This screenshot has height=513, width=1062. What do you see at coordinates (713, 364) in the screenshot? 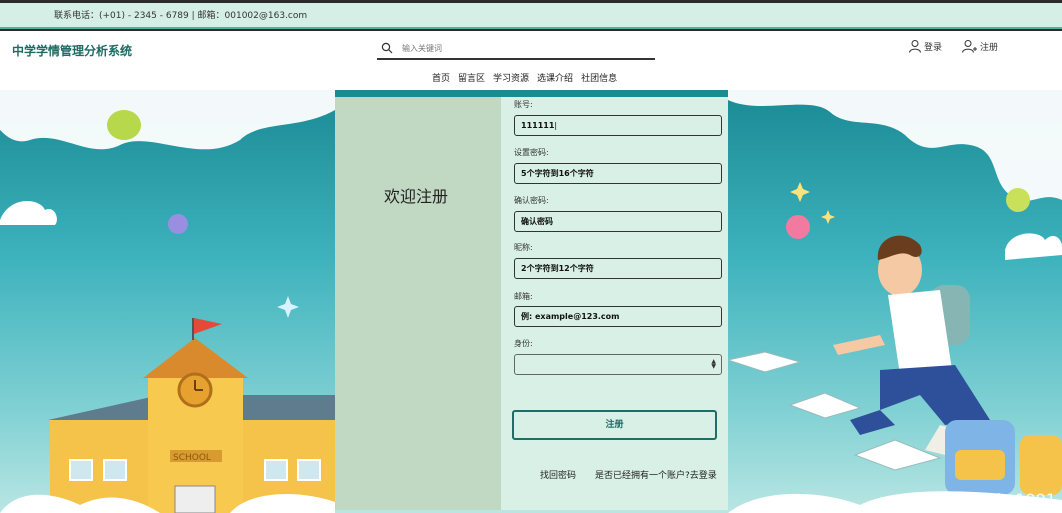
I see `select-arrow-icon: ▲ ▼` at bounding box center [713, 364].